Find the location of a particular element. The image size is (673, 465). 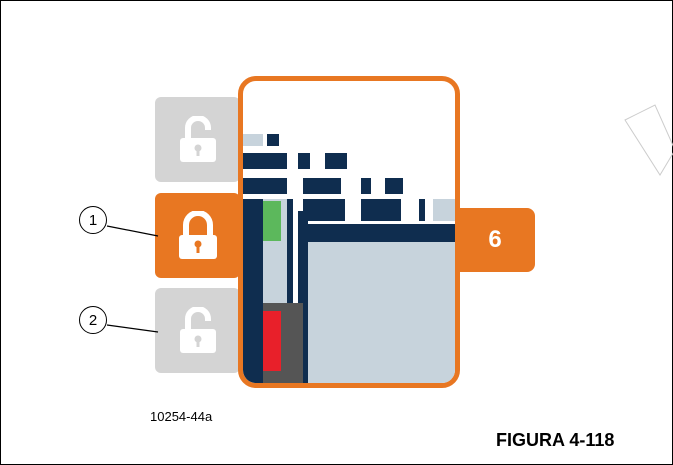

upper-unlock-button is located at coordinates (197, 139).